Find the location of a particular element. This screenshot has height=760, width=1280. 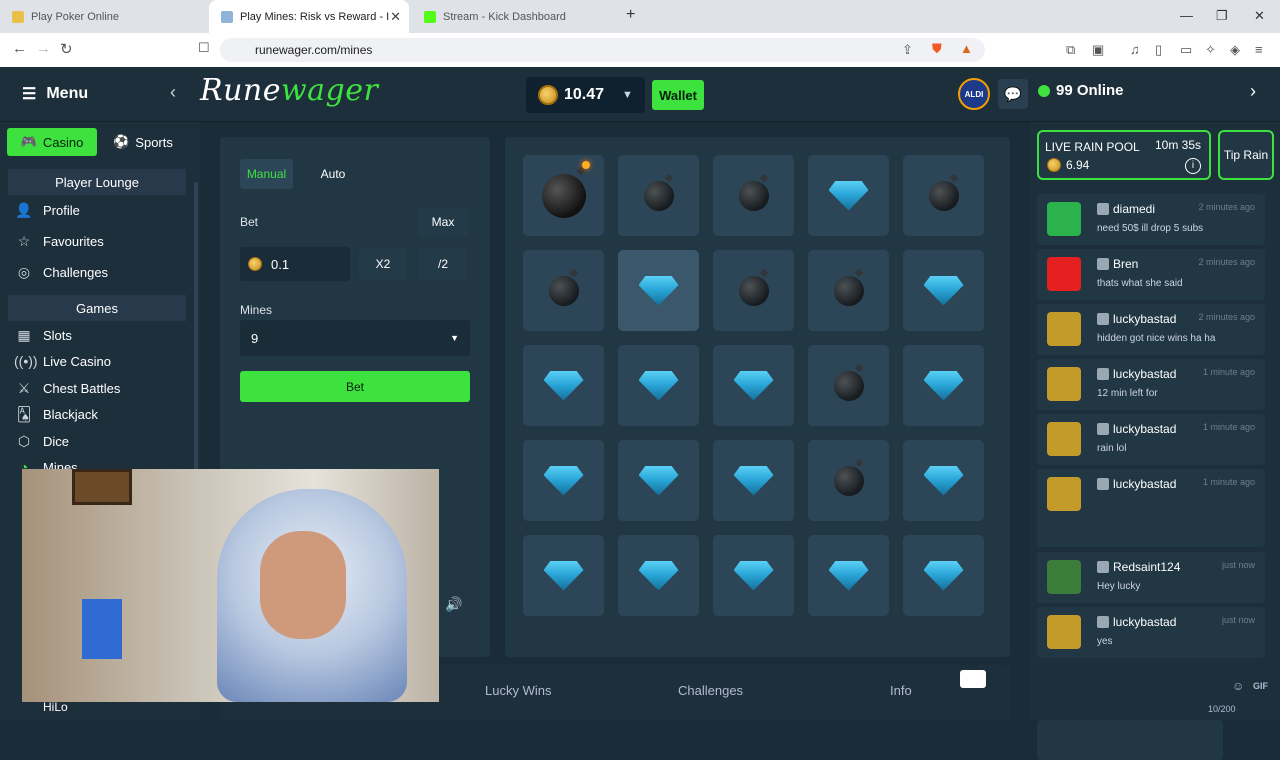

sidebar-item-challenges: ◎ Challenges is located at coordinates (61, 272).